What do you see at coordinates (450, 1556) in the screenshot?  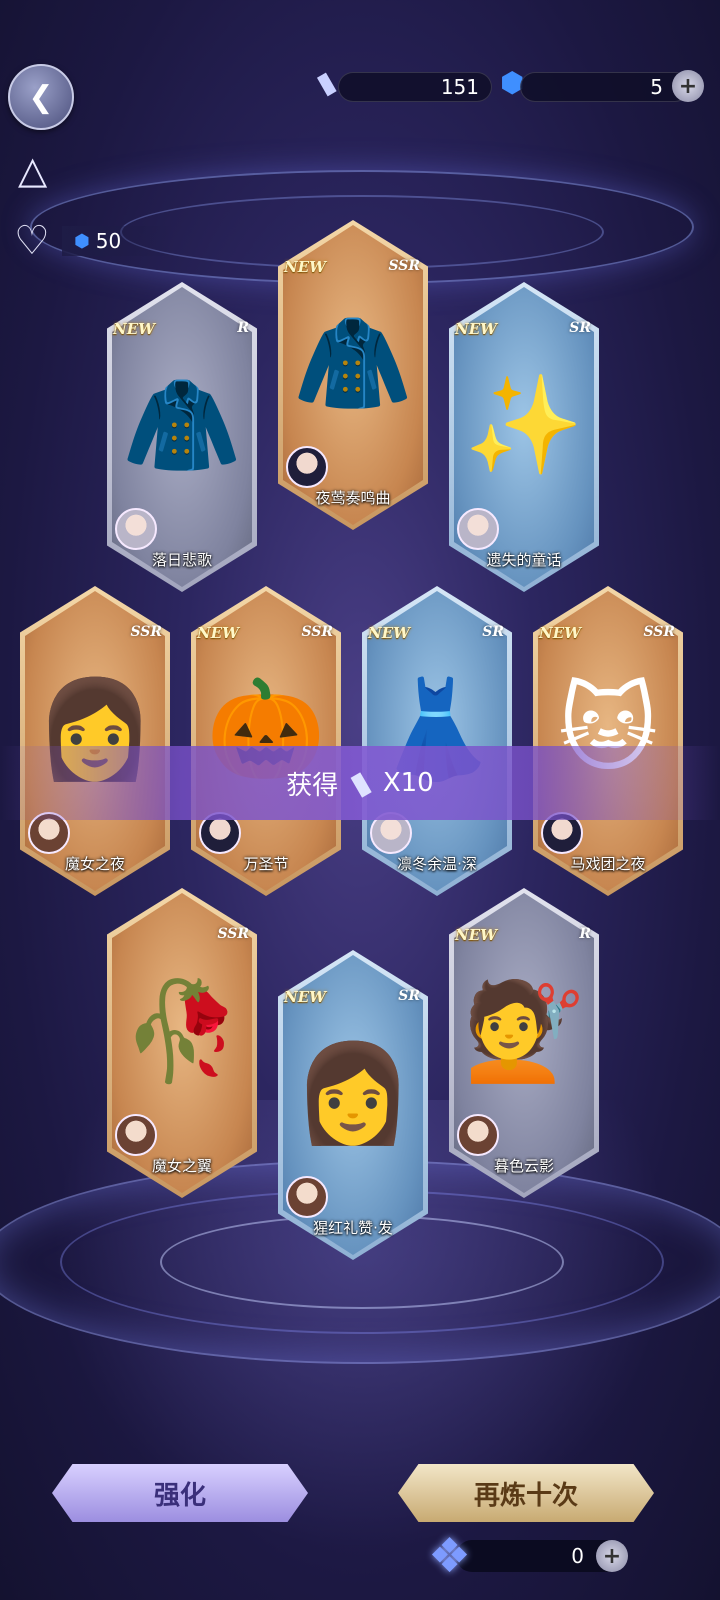 I see `crystal-cube-icon: ❖` at bounding box center [450, 1556].